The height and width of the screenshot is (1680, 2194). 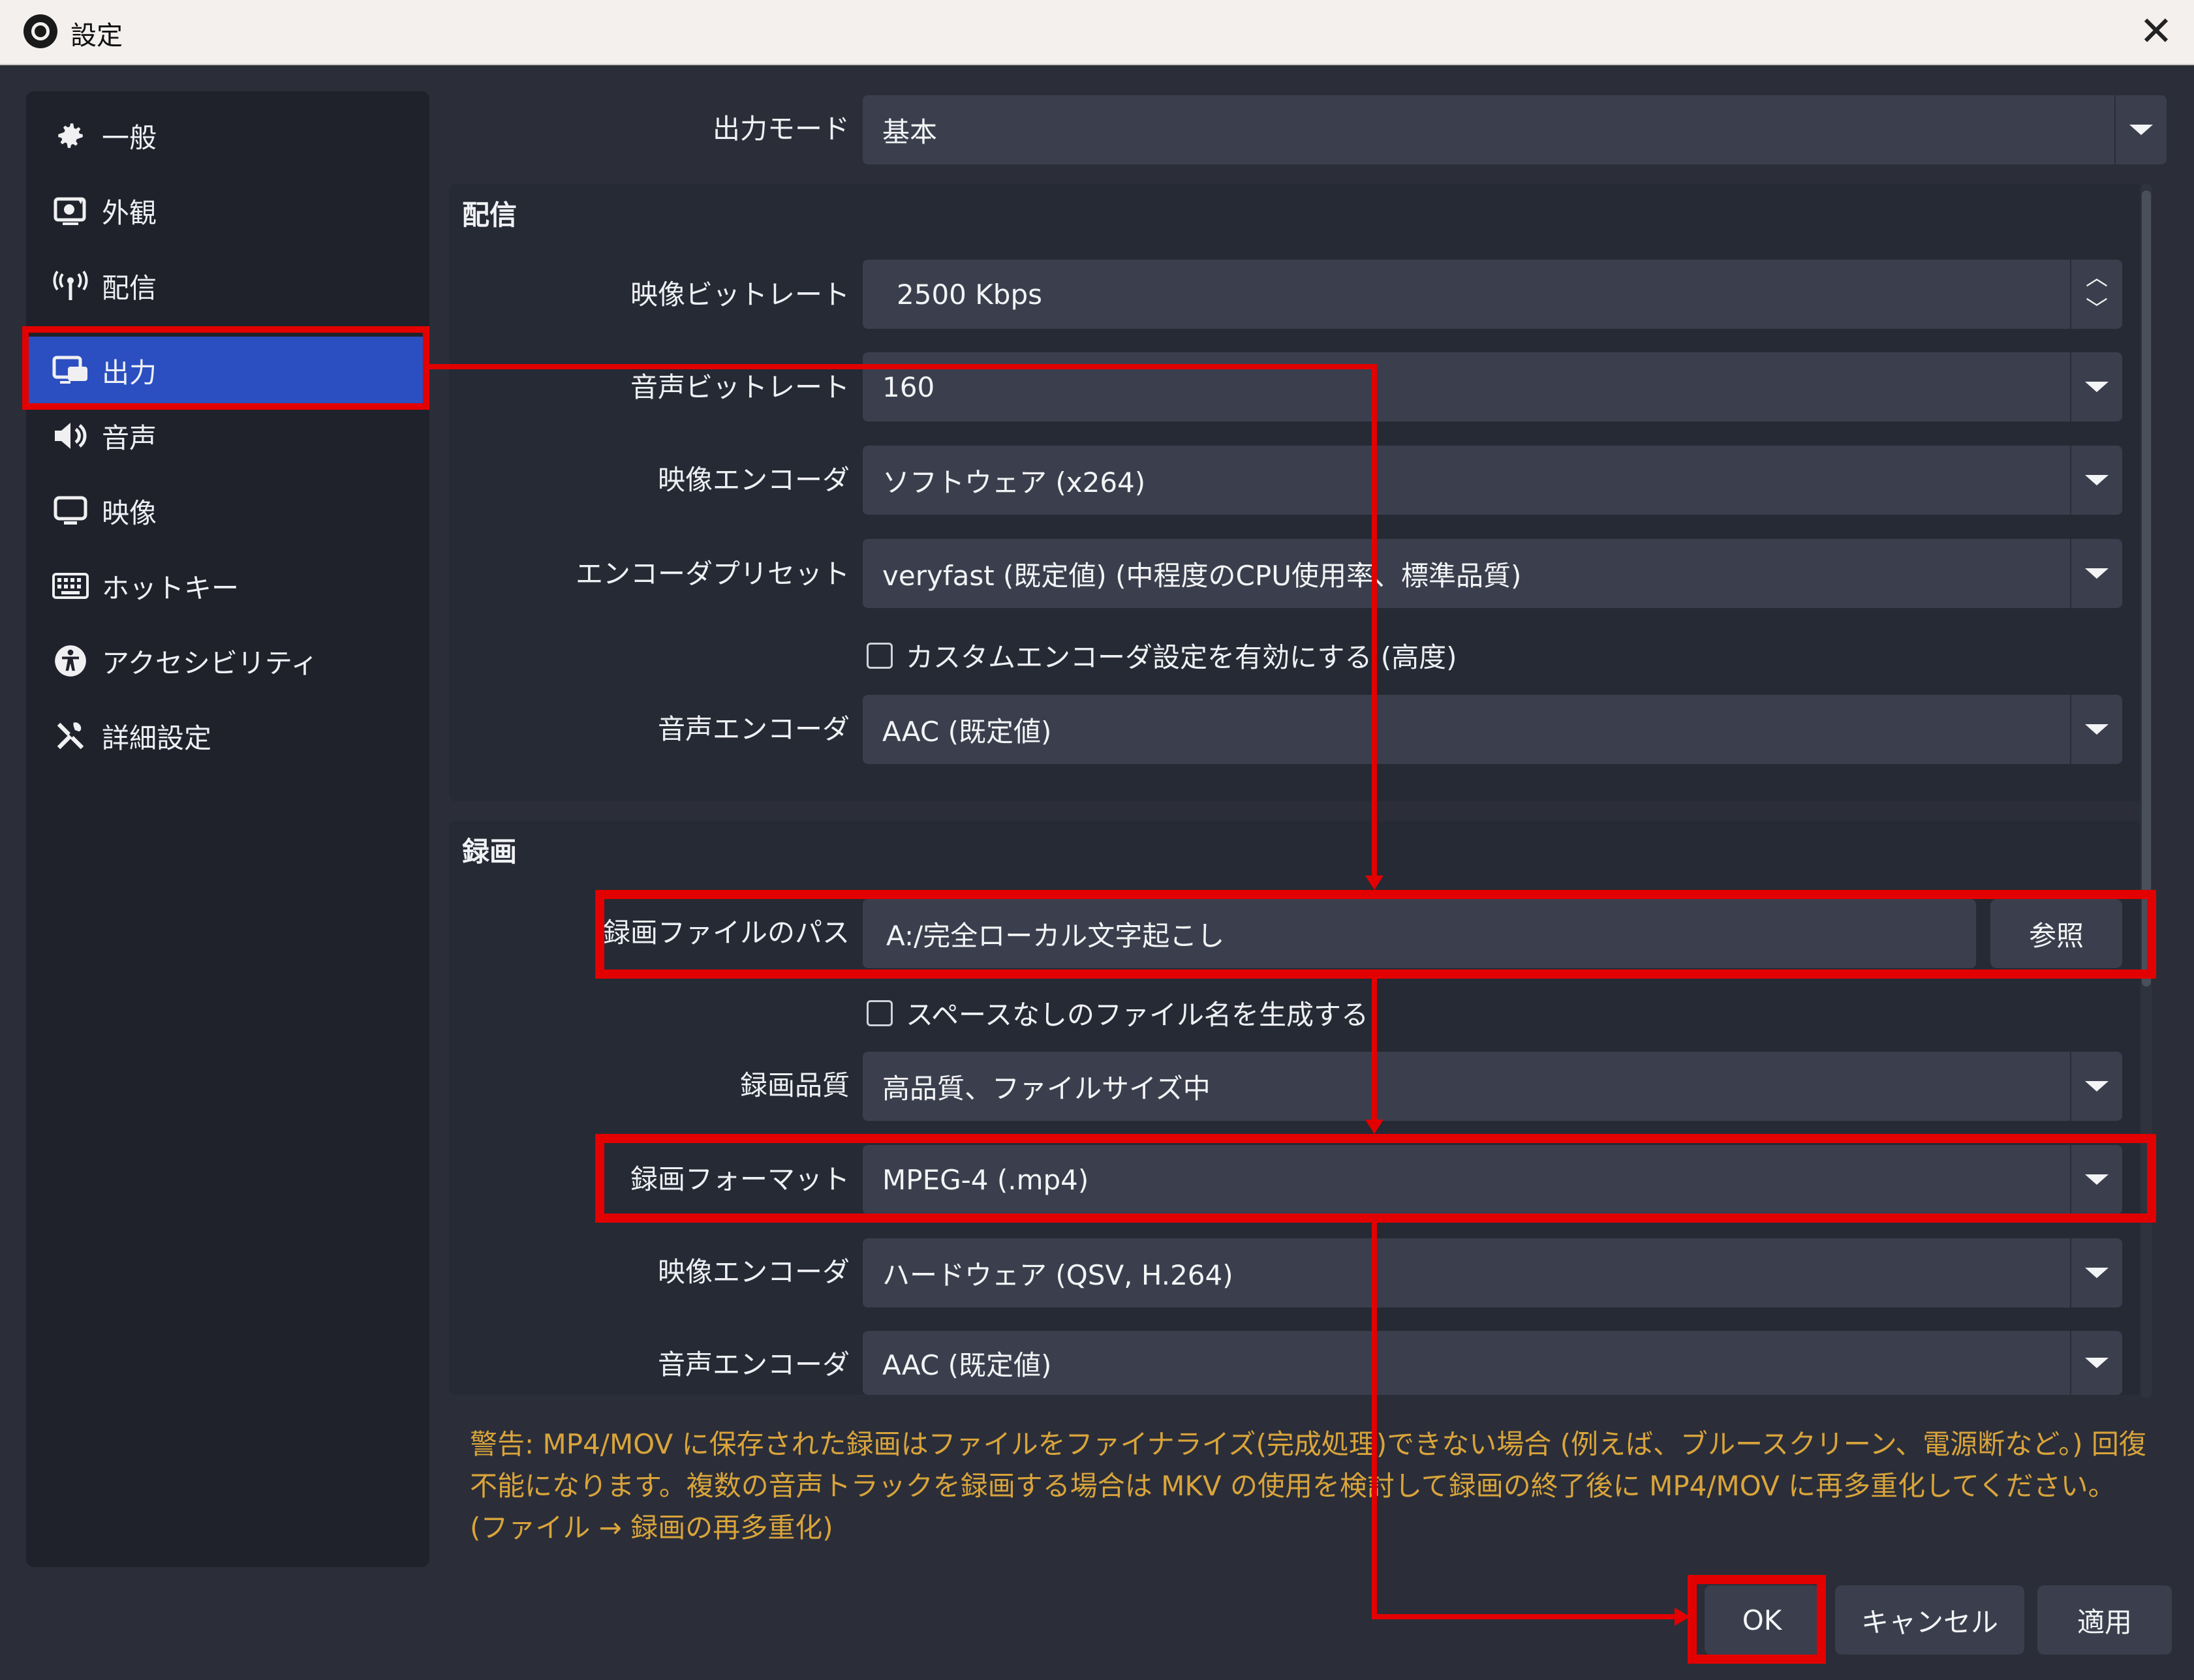 What do you see at coordinates (1046, 1088) in the screenshot?
I see `recording-quality-value: 高品質、ファイルサイズ中` at bounding box center [1046, 1088].